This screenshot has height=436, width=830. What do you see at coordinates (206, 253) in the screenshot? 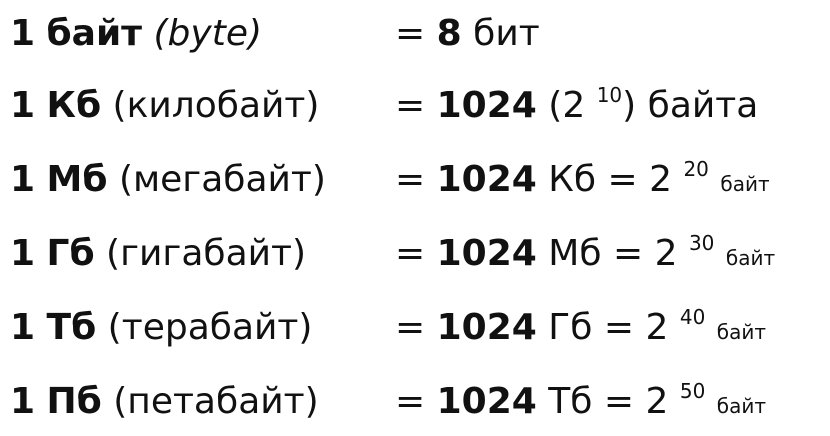
I see `unit-name: (гигабайт)` at bounding box center [206, 253].